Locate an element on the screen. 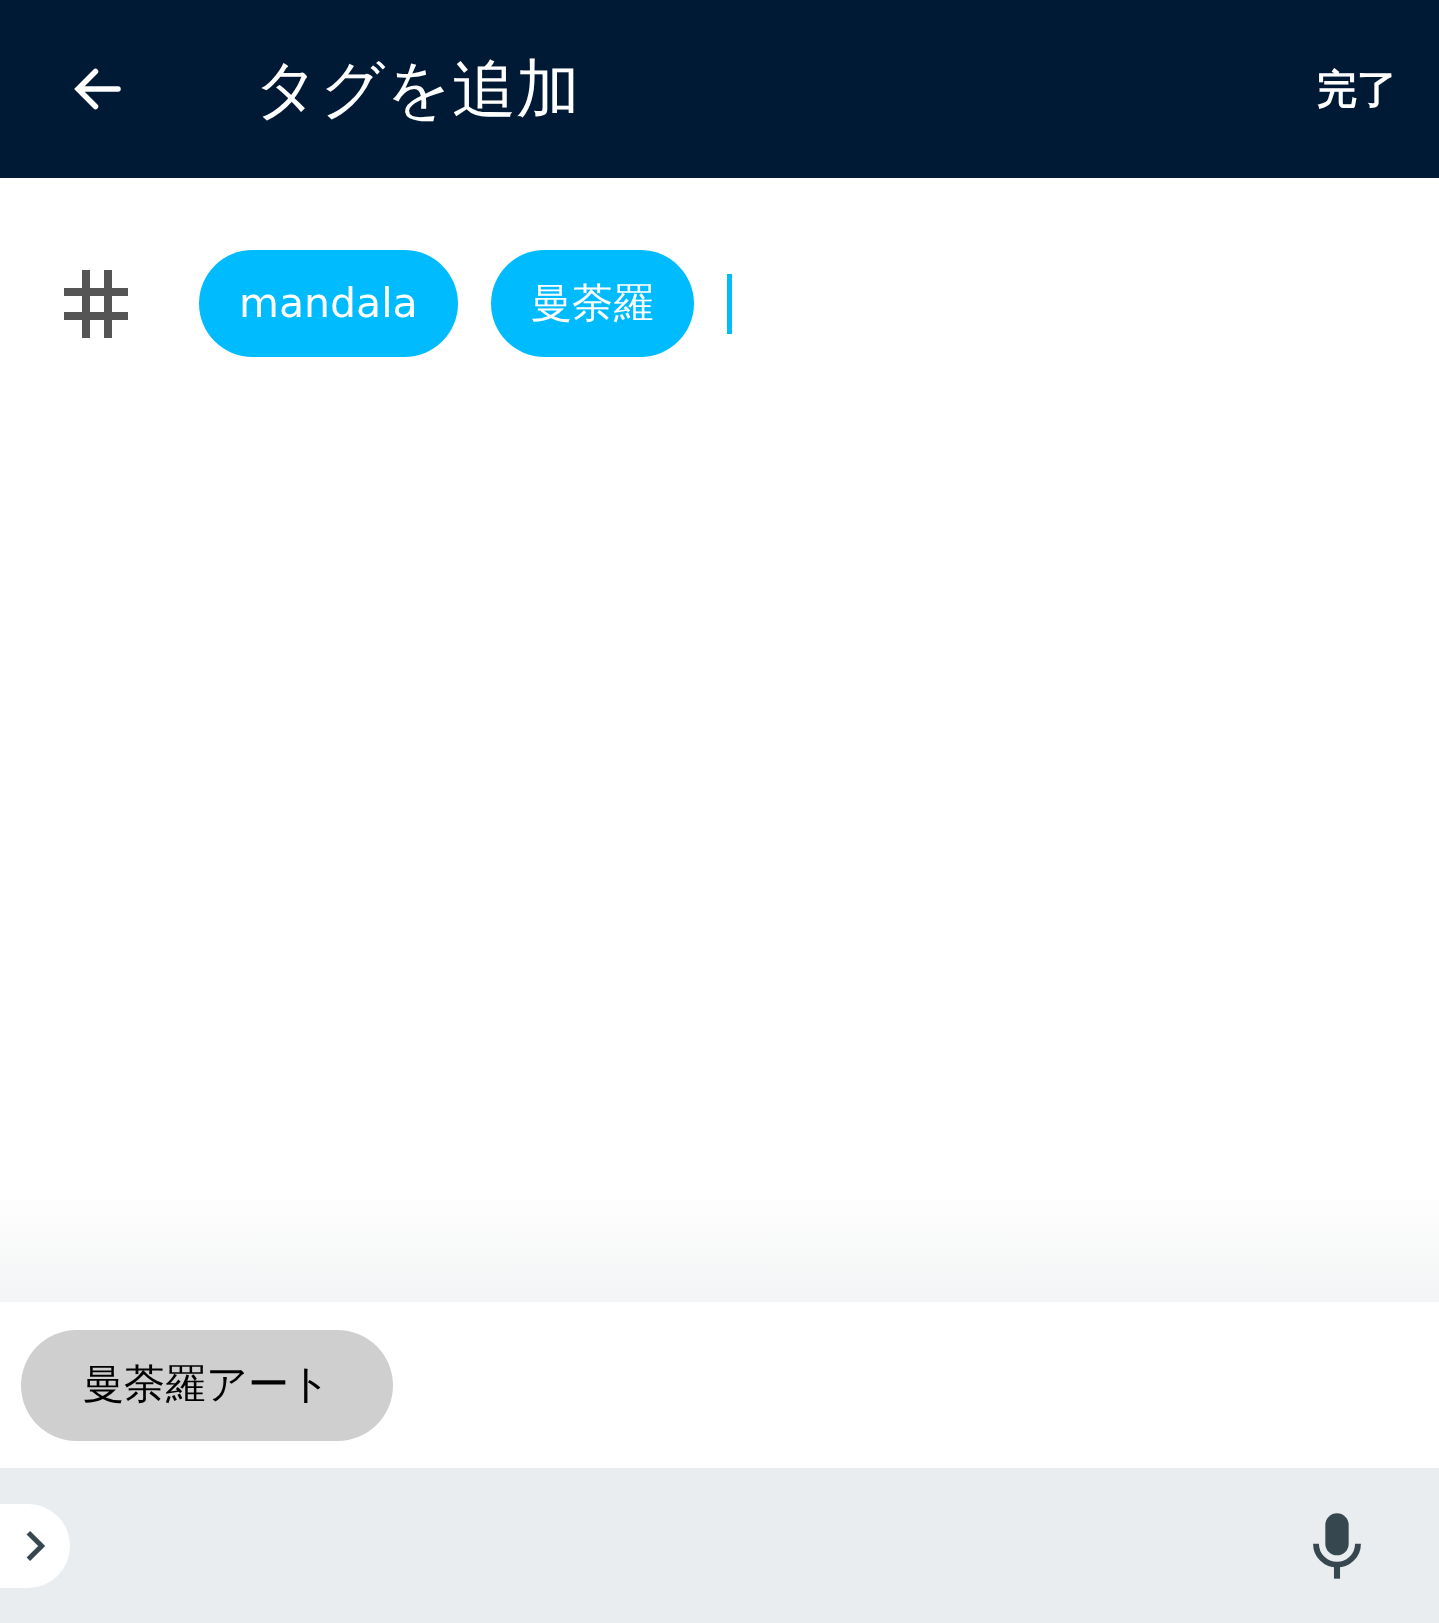  hash-icon is located at coordinates (96, 303).